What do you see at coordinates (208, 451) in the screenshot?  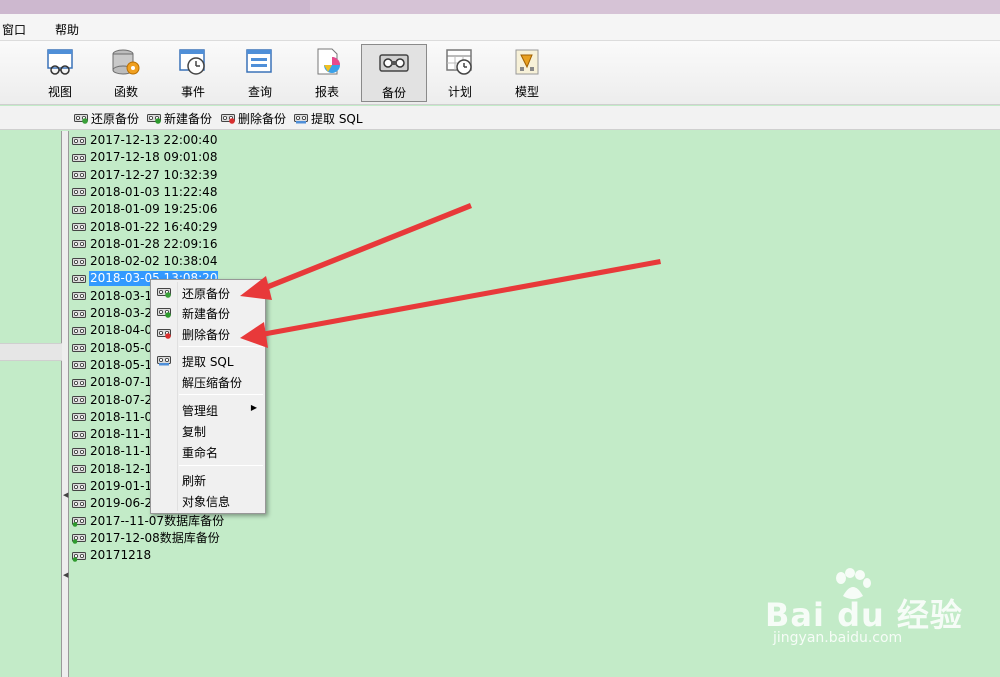 I see `ctx-rename: 重命名` at bounding box center [208, 451].